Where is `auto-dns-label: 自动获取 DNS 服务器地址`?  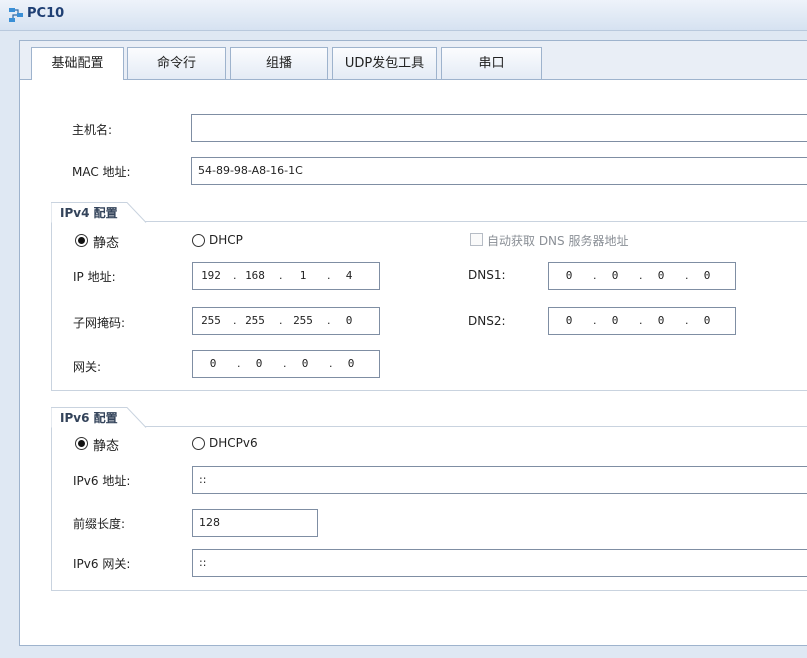
auto-dns-label: 自动获取 DNS 服务器地址 is located at coordinates (558, 241).